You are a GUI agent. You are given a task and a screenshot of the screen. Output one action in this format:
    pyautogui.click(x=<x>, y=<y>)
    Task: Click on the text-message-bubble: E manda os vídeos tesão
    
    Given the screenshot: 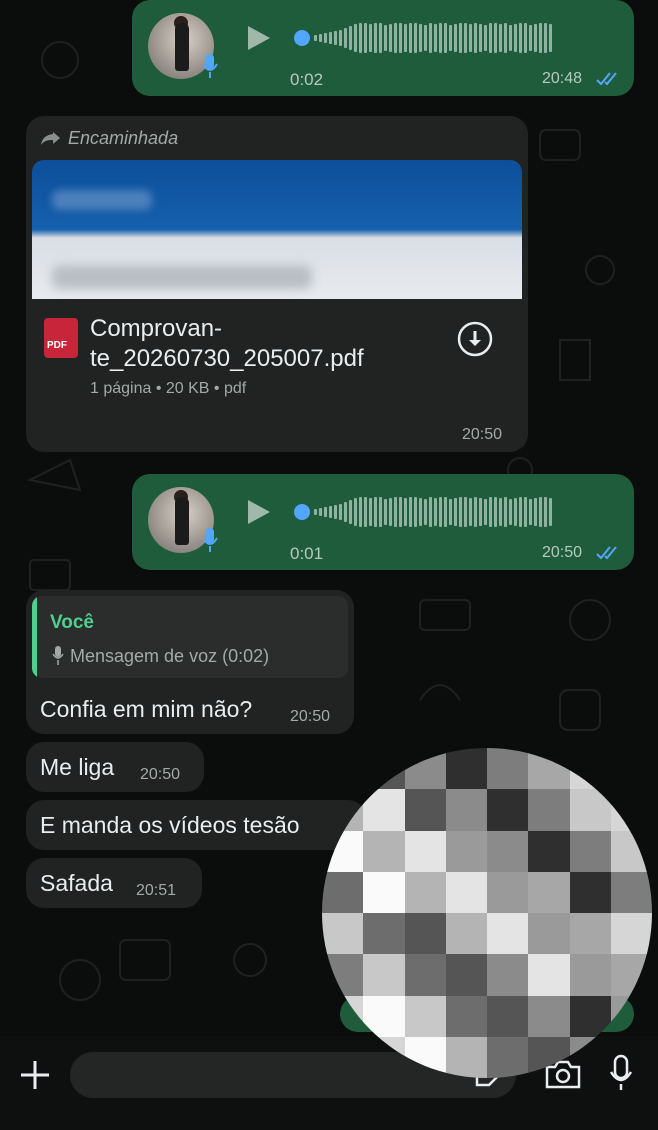 What is the action you would take?
    pyautogui.click(x=196, y=825)
    